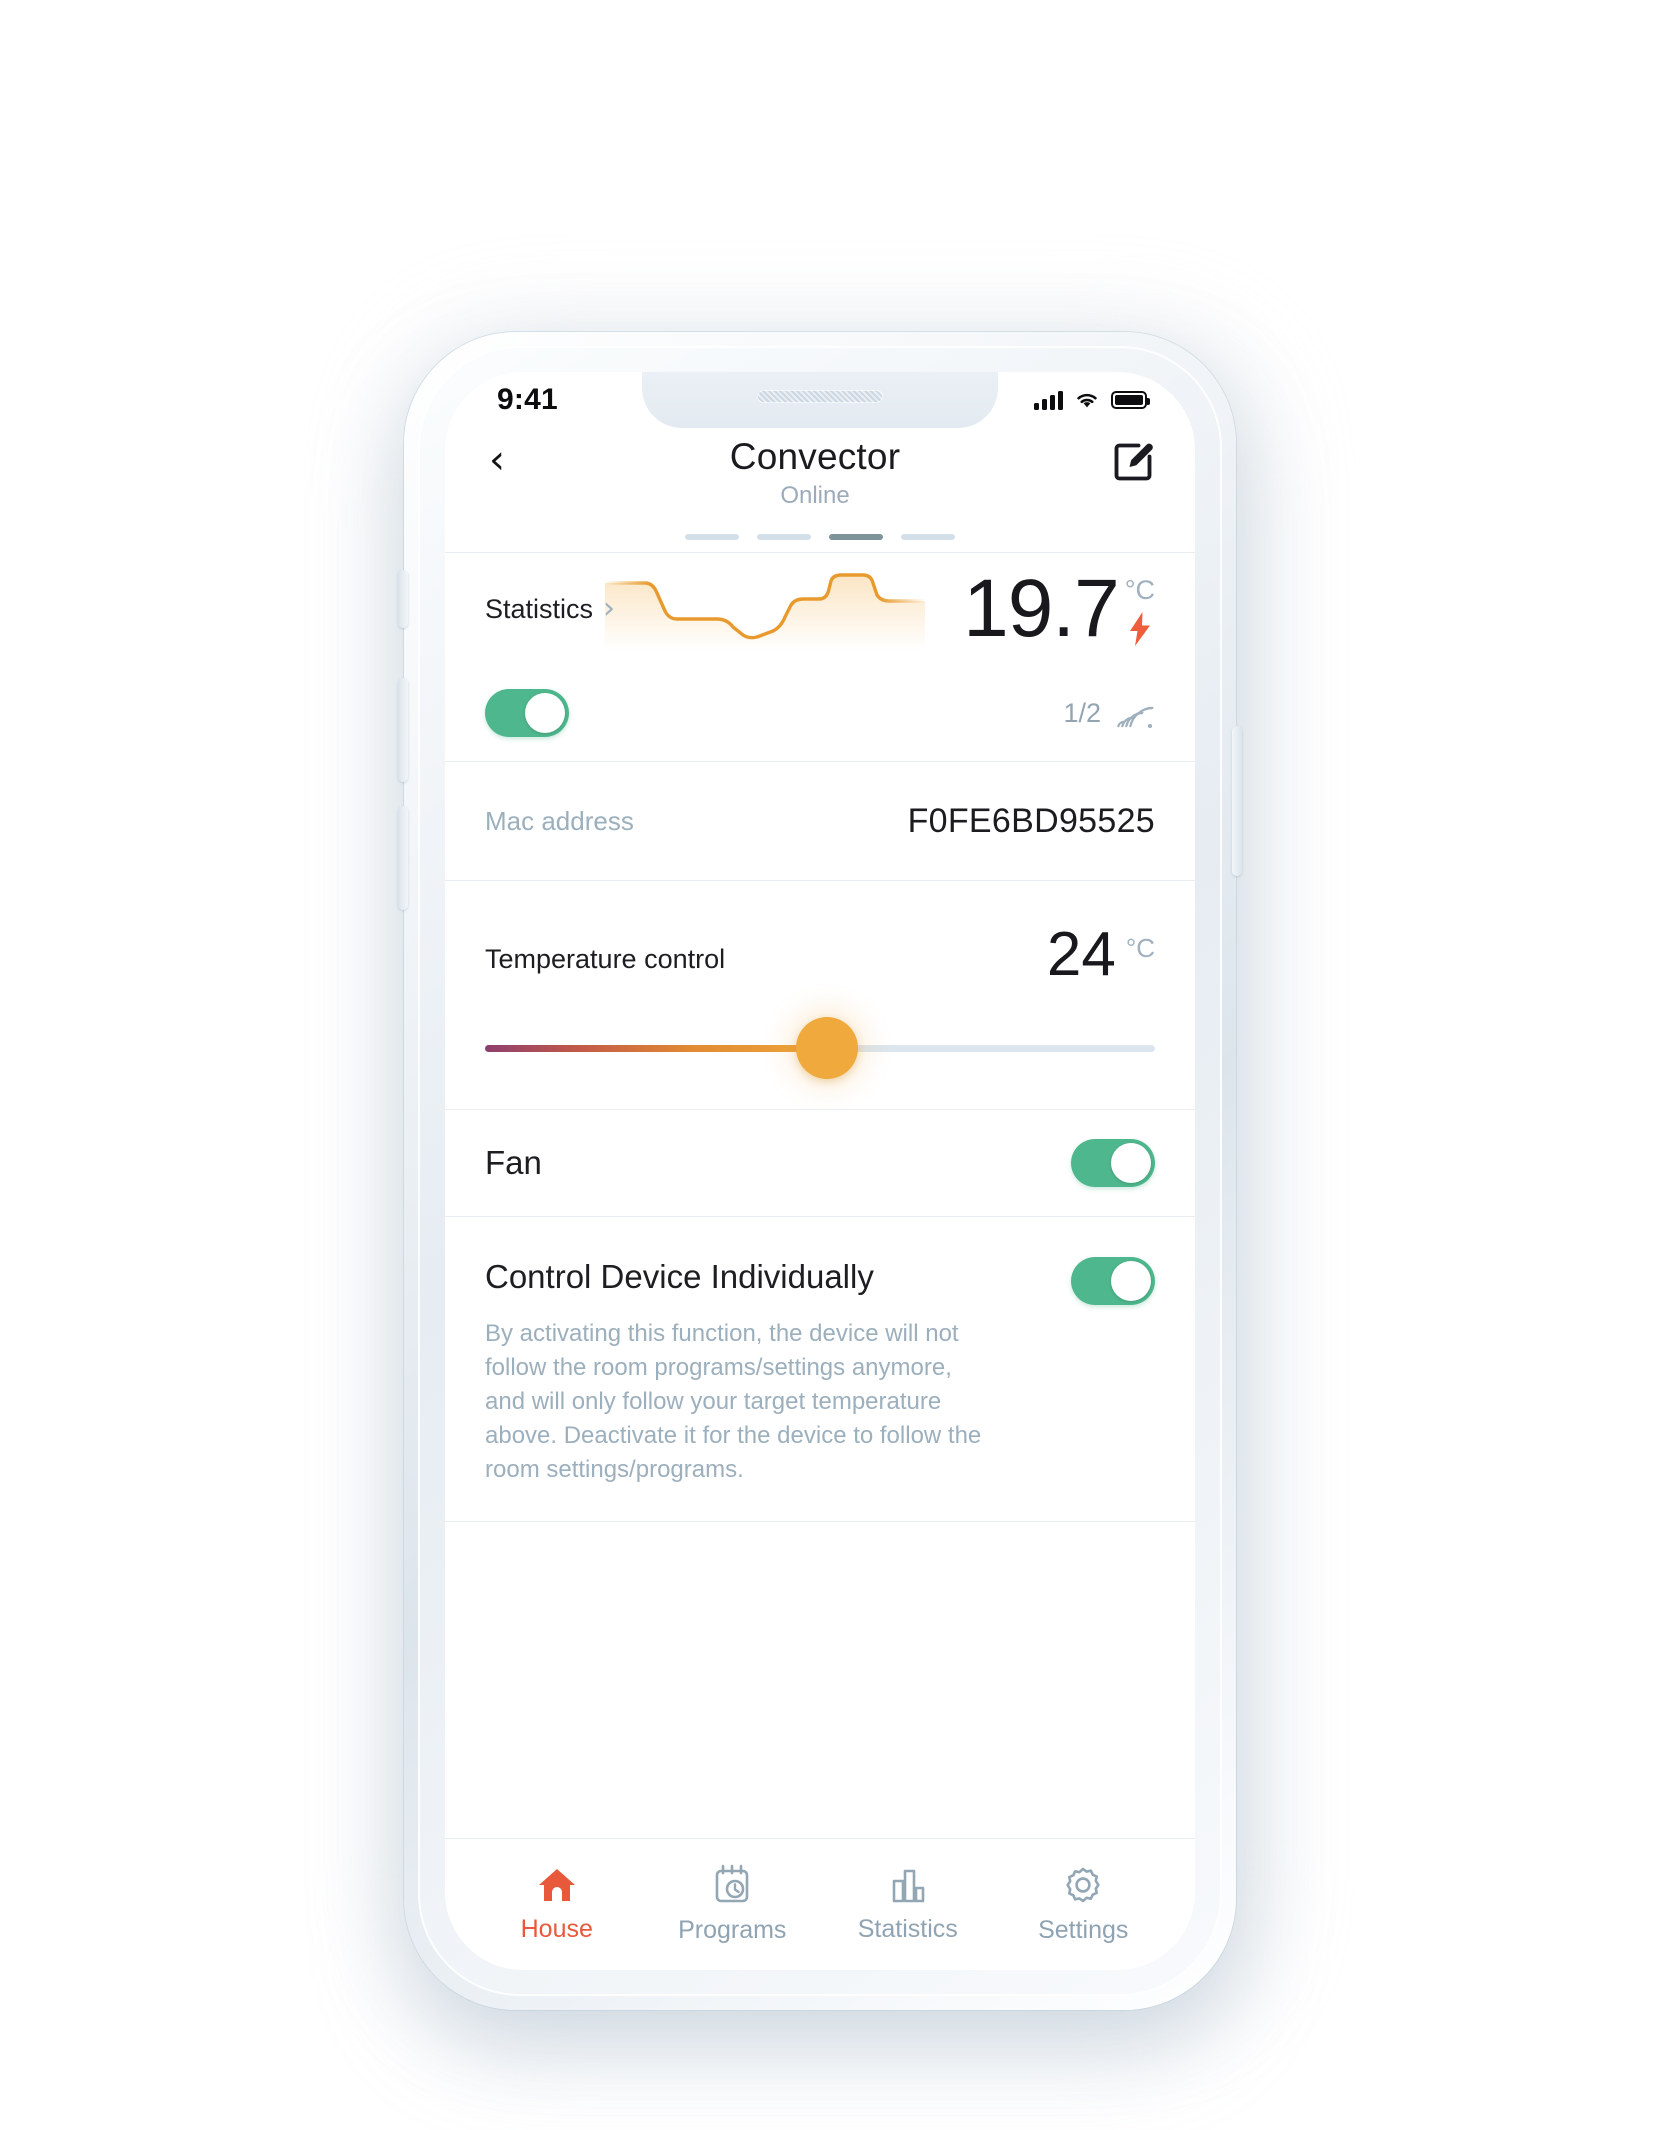  I want to click on mac-address-label: Mac address, so click(559, 820).